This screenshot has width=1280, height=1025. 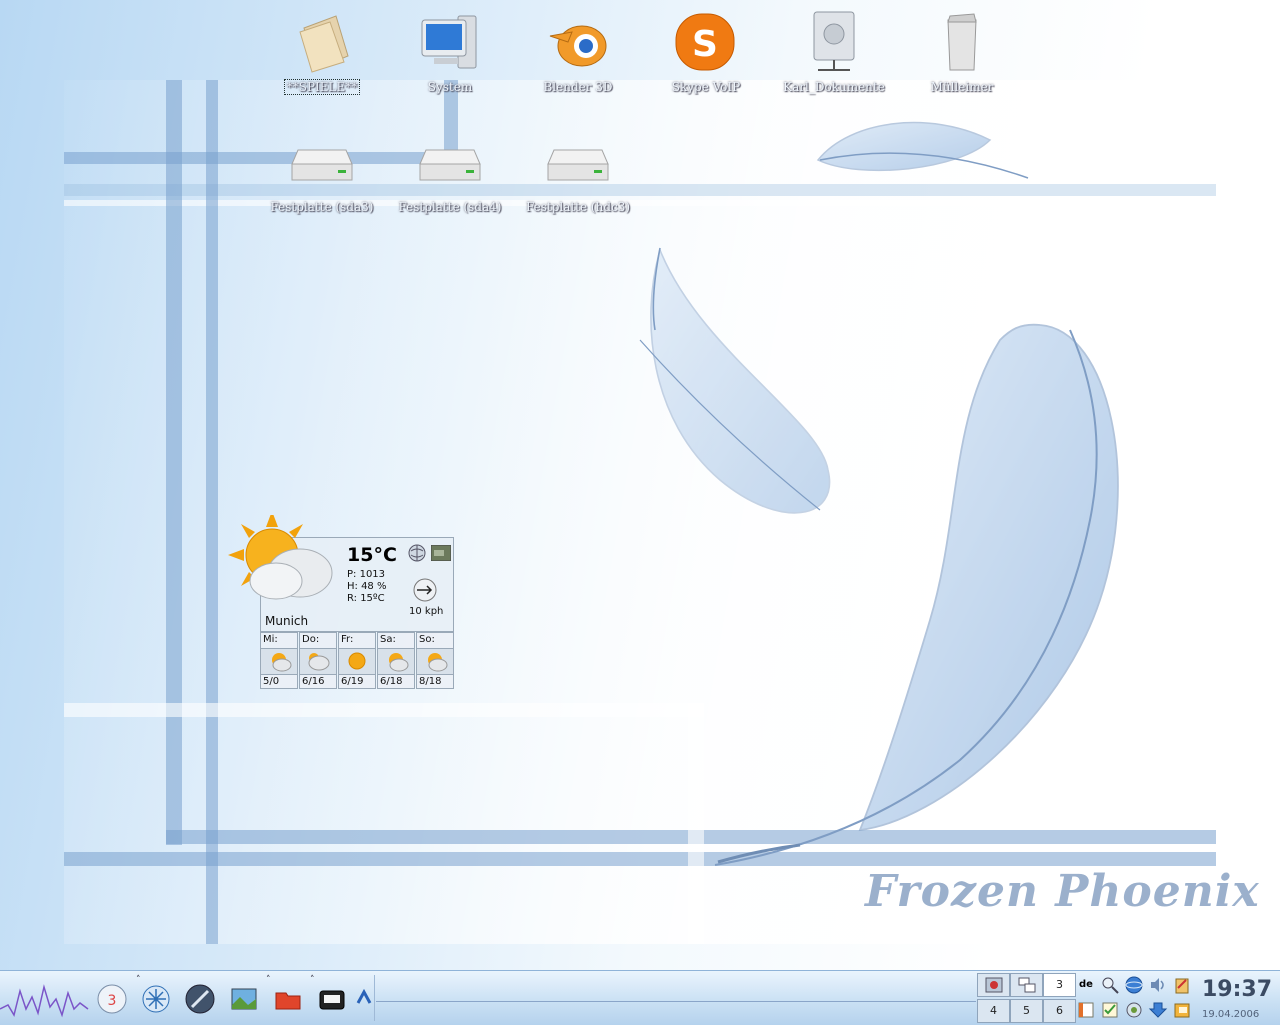 I want to click on icon-label: System, so click(x=450, y=87).